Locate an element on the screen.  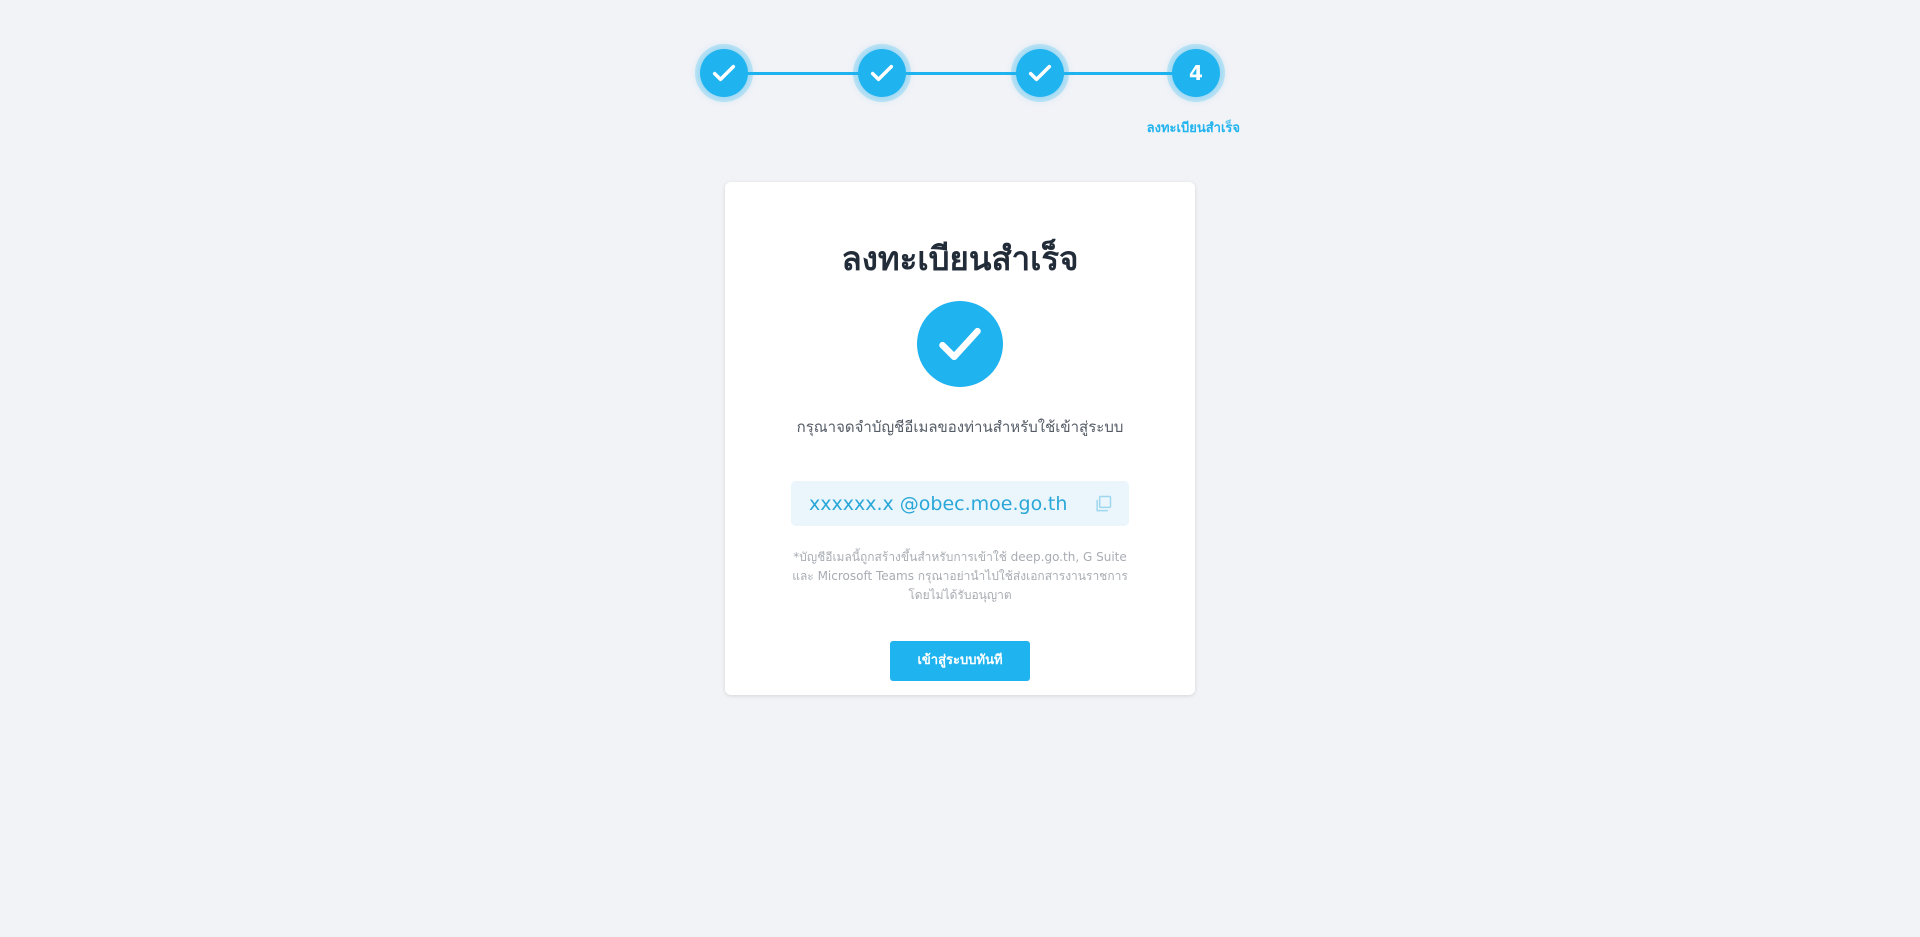
email-address: xxxxxx.x @obec.moe.go.th is located at coordinates (938, 504).